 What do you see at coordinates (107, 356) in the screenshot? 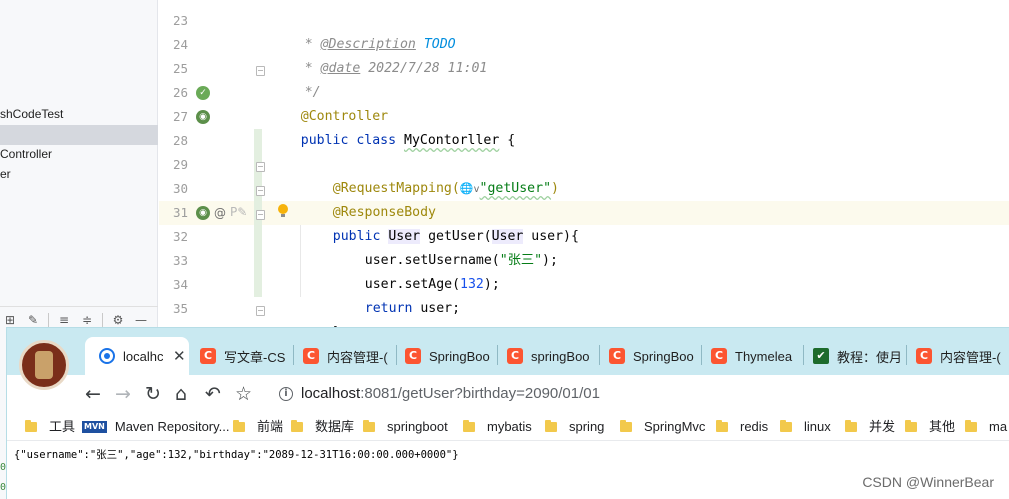
I see `globe-icon` at bounding box center [107, 356].